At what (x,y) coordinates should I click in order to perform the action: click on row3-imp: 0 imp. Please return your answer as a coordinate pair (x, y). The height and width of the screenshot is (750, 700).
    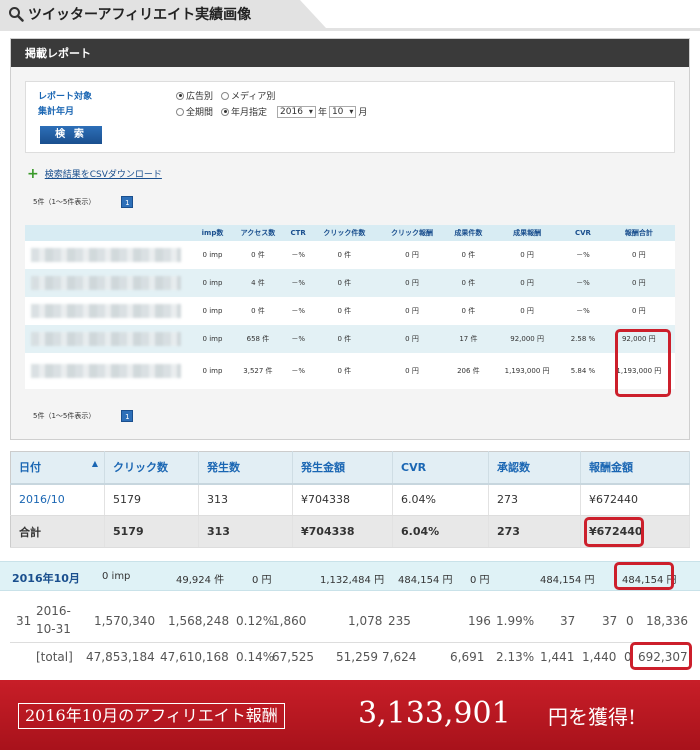
    Looking at the image, I should click on (116, 576).